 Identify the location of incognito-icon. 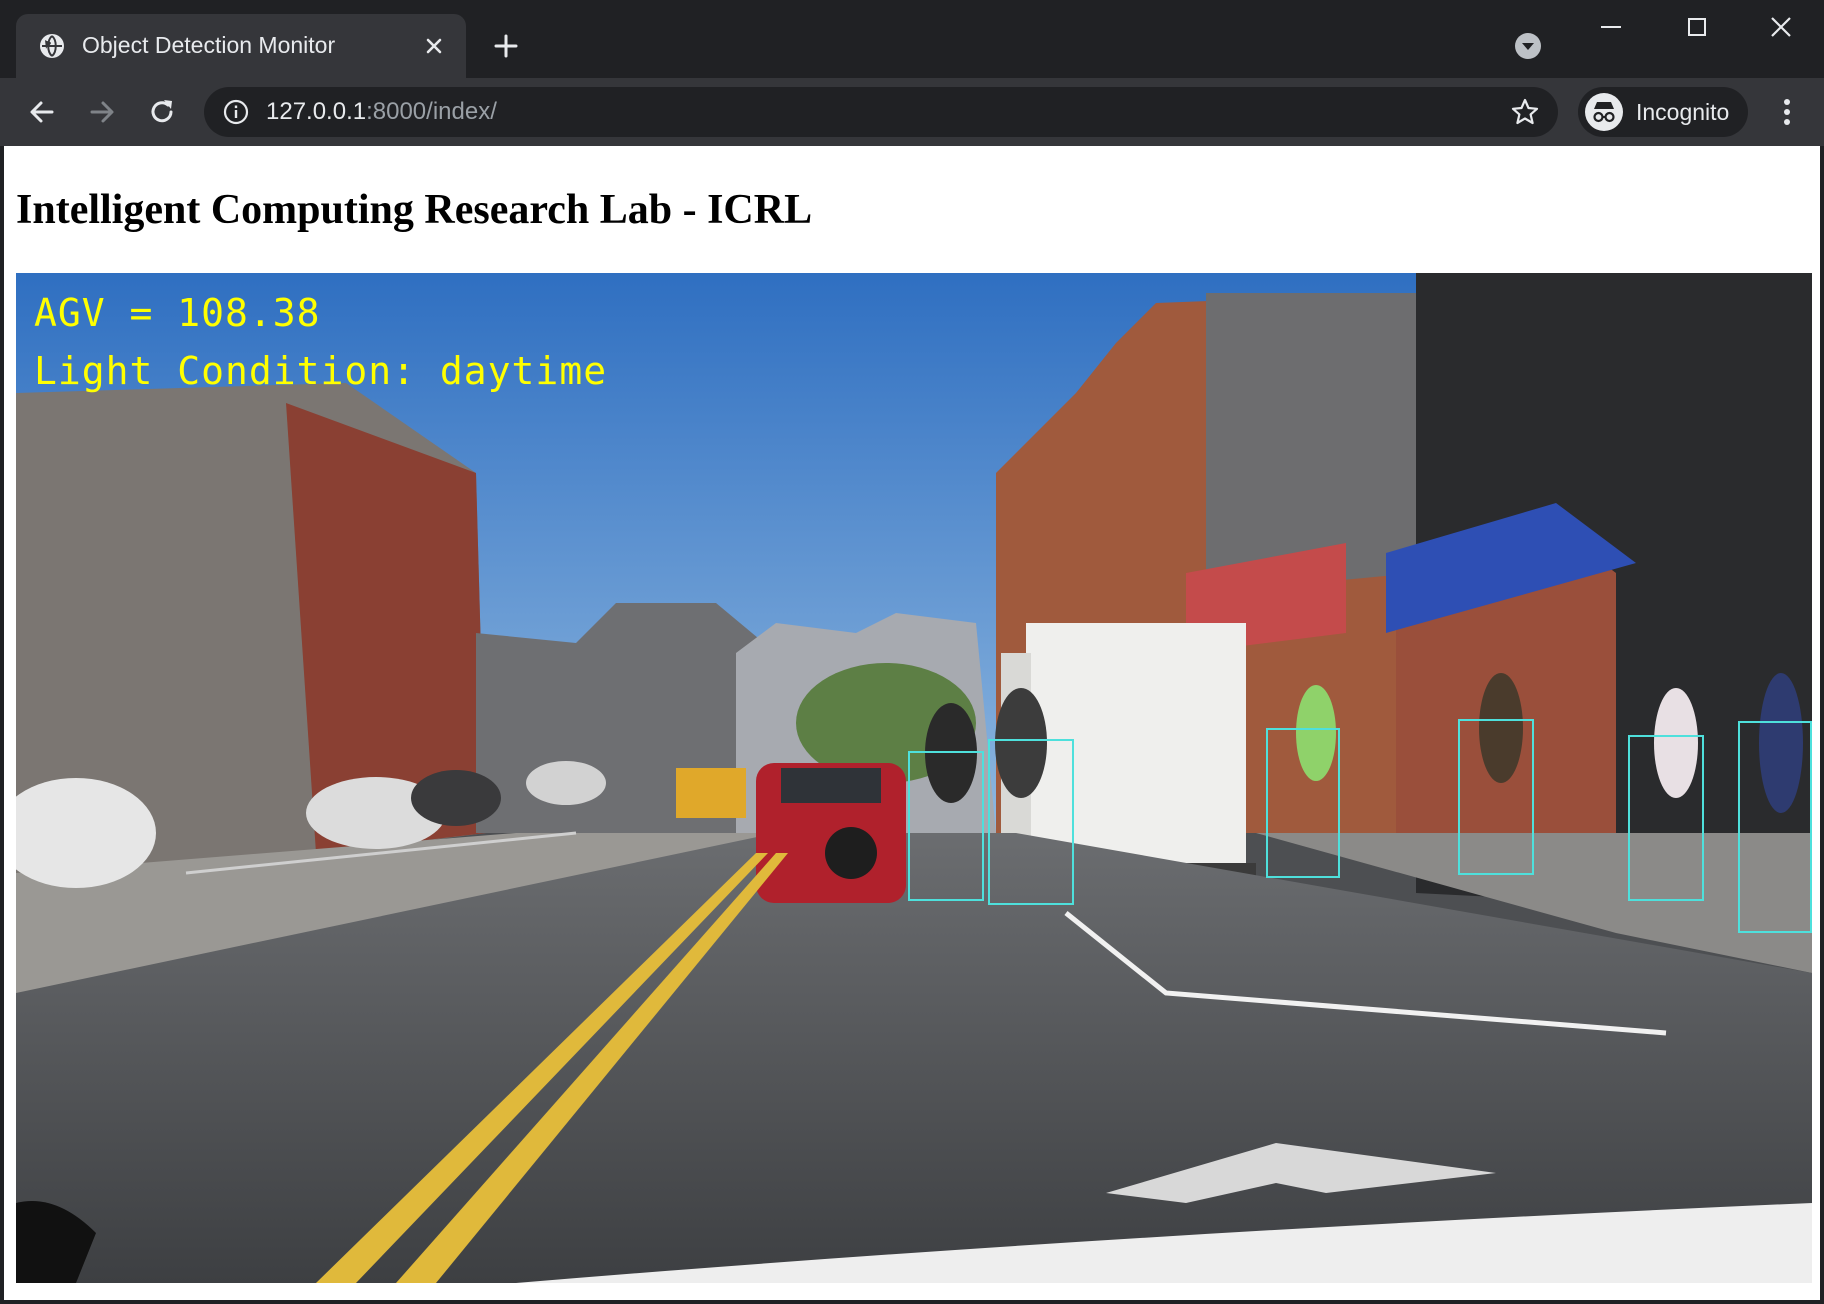
(1604, 112).